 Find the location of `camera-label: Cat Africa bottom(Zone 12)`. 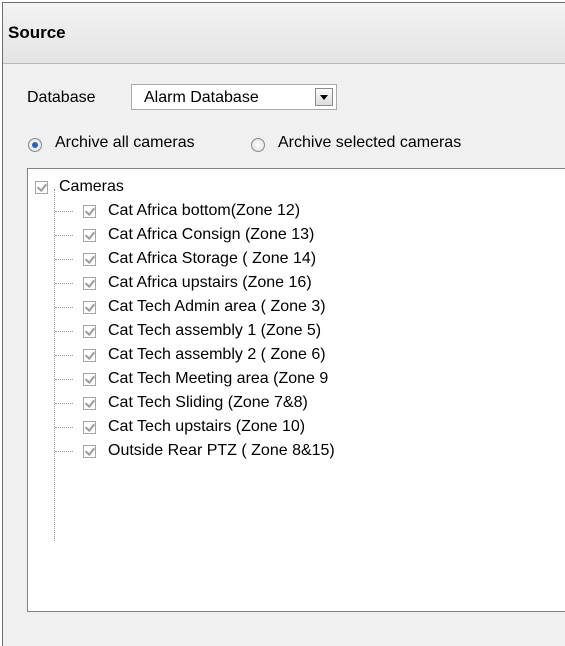

camera-label: Cat Africa bottom(Zone 12) is located at coordinates (204, 210).